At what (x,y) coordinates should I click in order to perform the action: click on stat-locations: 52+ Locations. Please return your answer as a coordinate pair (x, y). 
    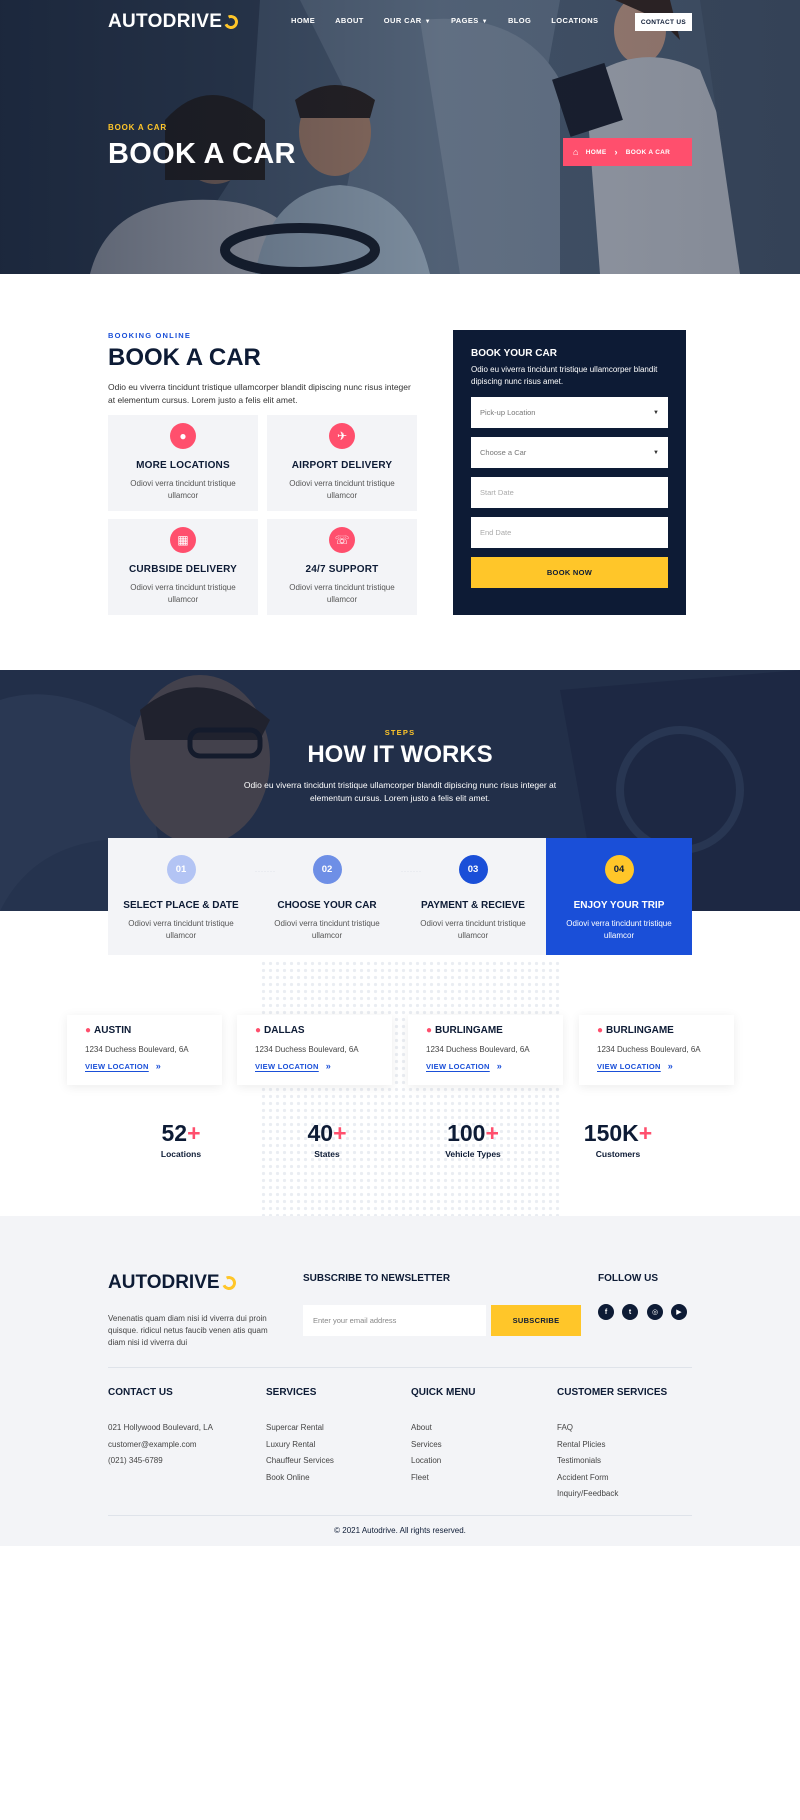
    Looking at the image, I should click on (181, 1139).